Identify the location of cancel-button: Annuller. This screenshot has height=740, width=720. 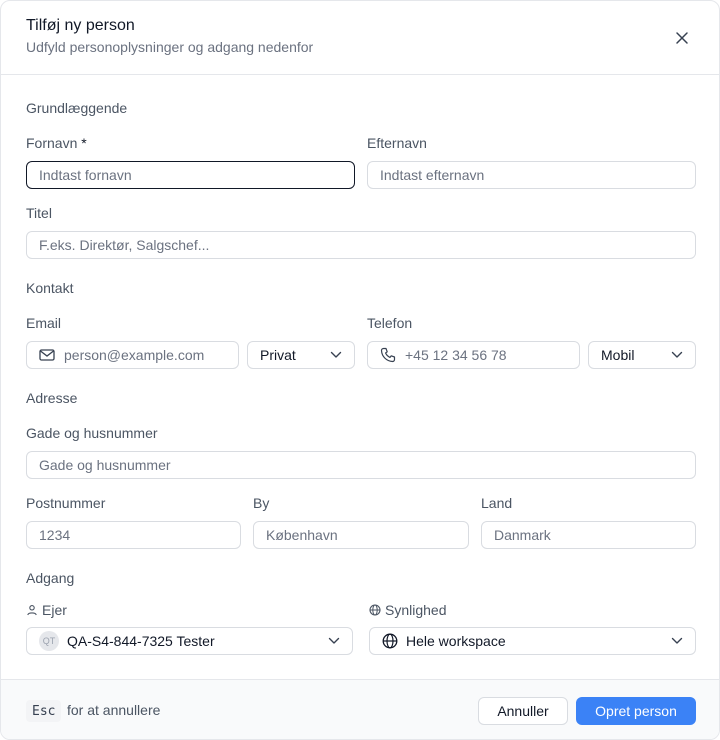
(523, 711).